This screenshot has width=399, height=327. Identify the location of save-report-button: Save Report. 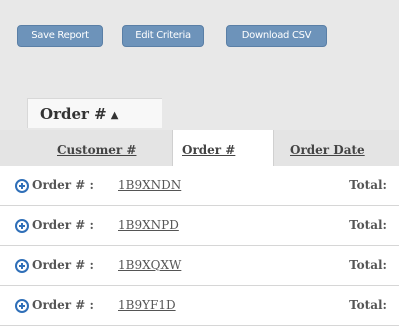
(60, 36).